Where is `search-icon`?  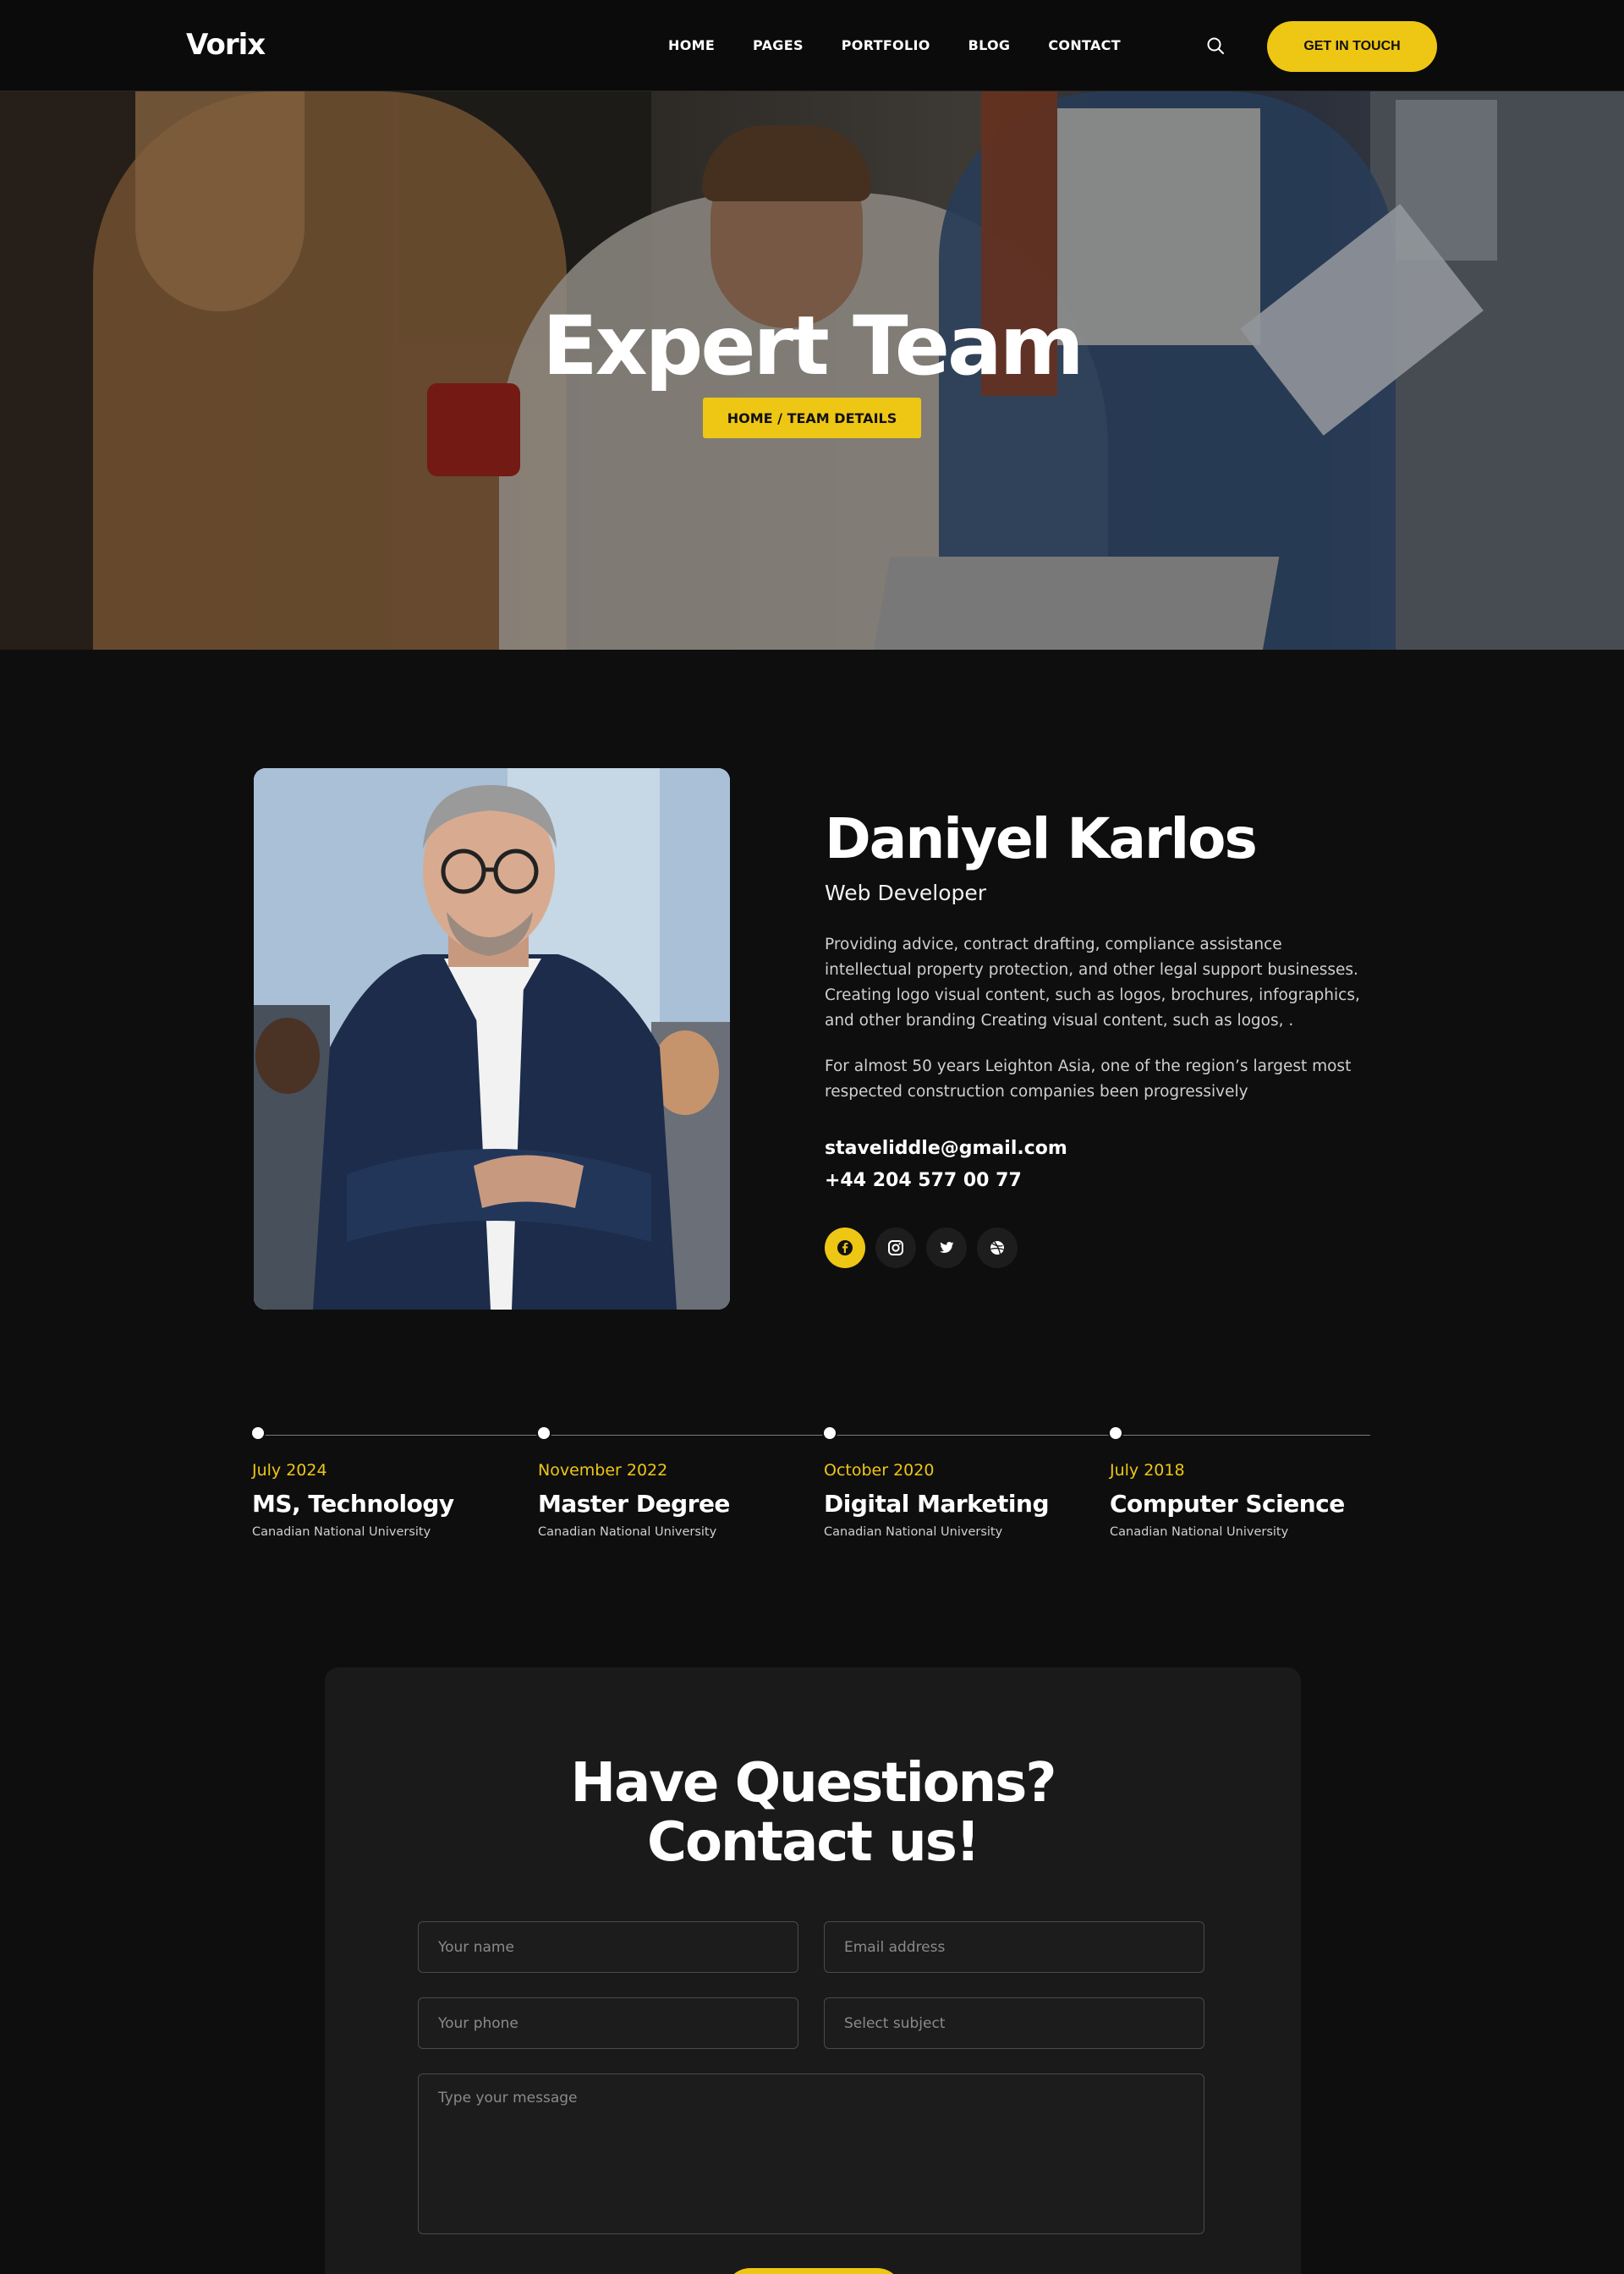 search-icon is located at coordinates (1215, 46).